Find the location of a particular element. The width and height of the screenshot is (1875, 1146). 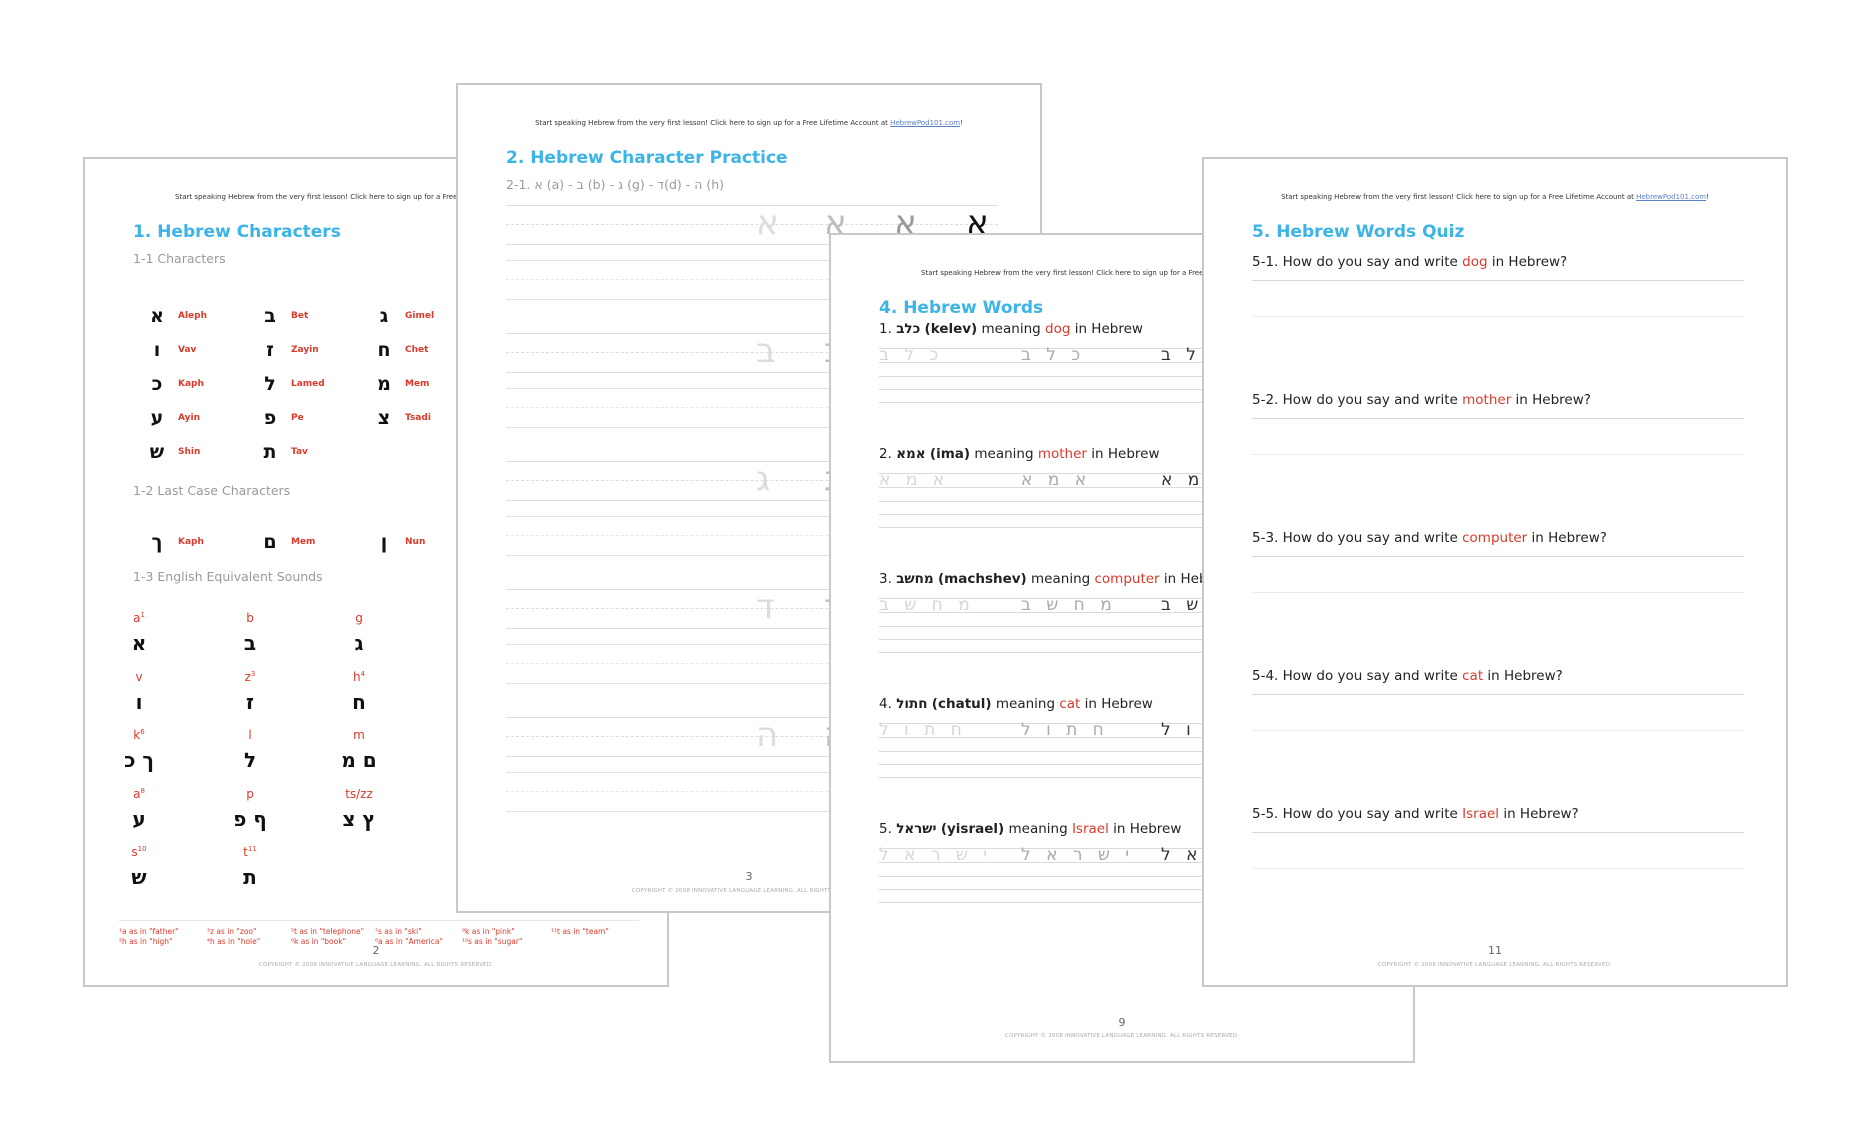

transliteration: (machshev) is located at coordinates (982, 579).